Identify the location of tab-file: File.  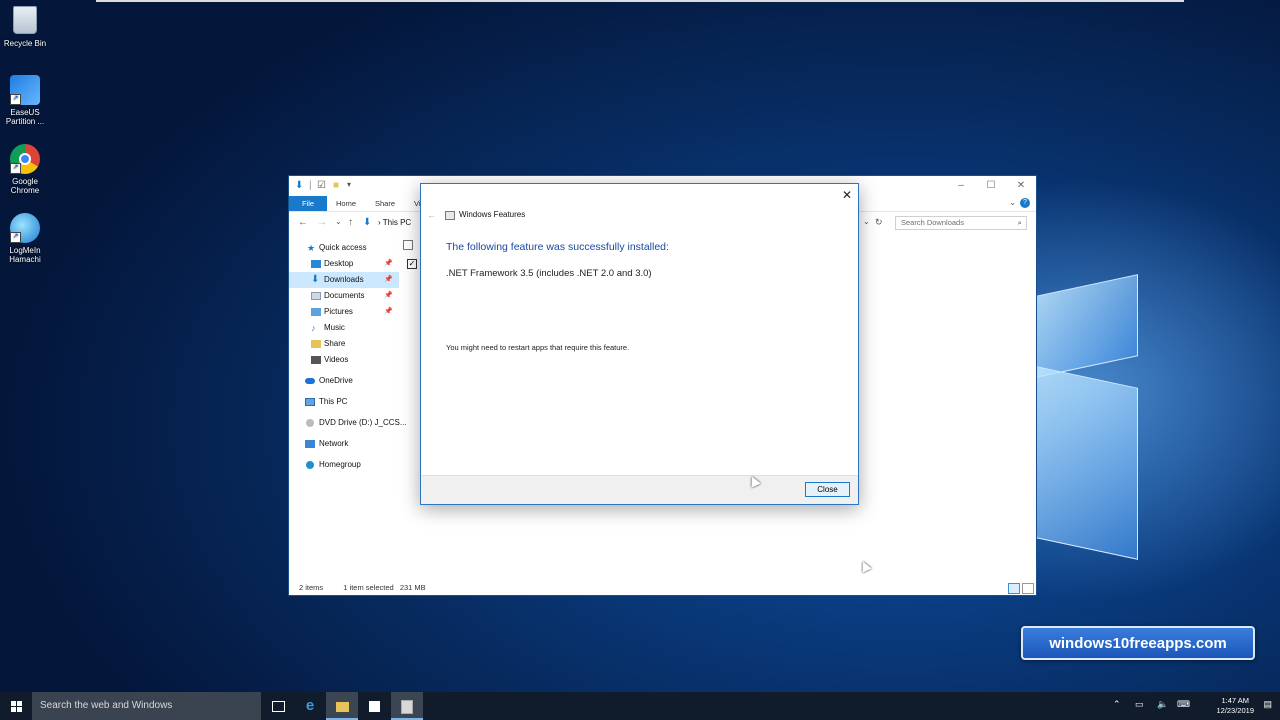
(308, 203).